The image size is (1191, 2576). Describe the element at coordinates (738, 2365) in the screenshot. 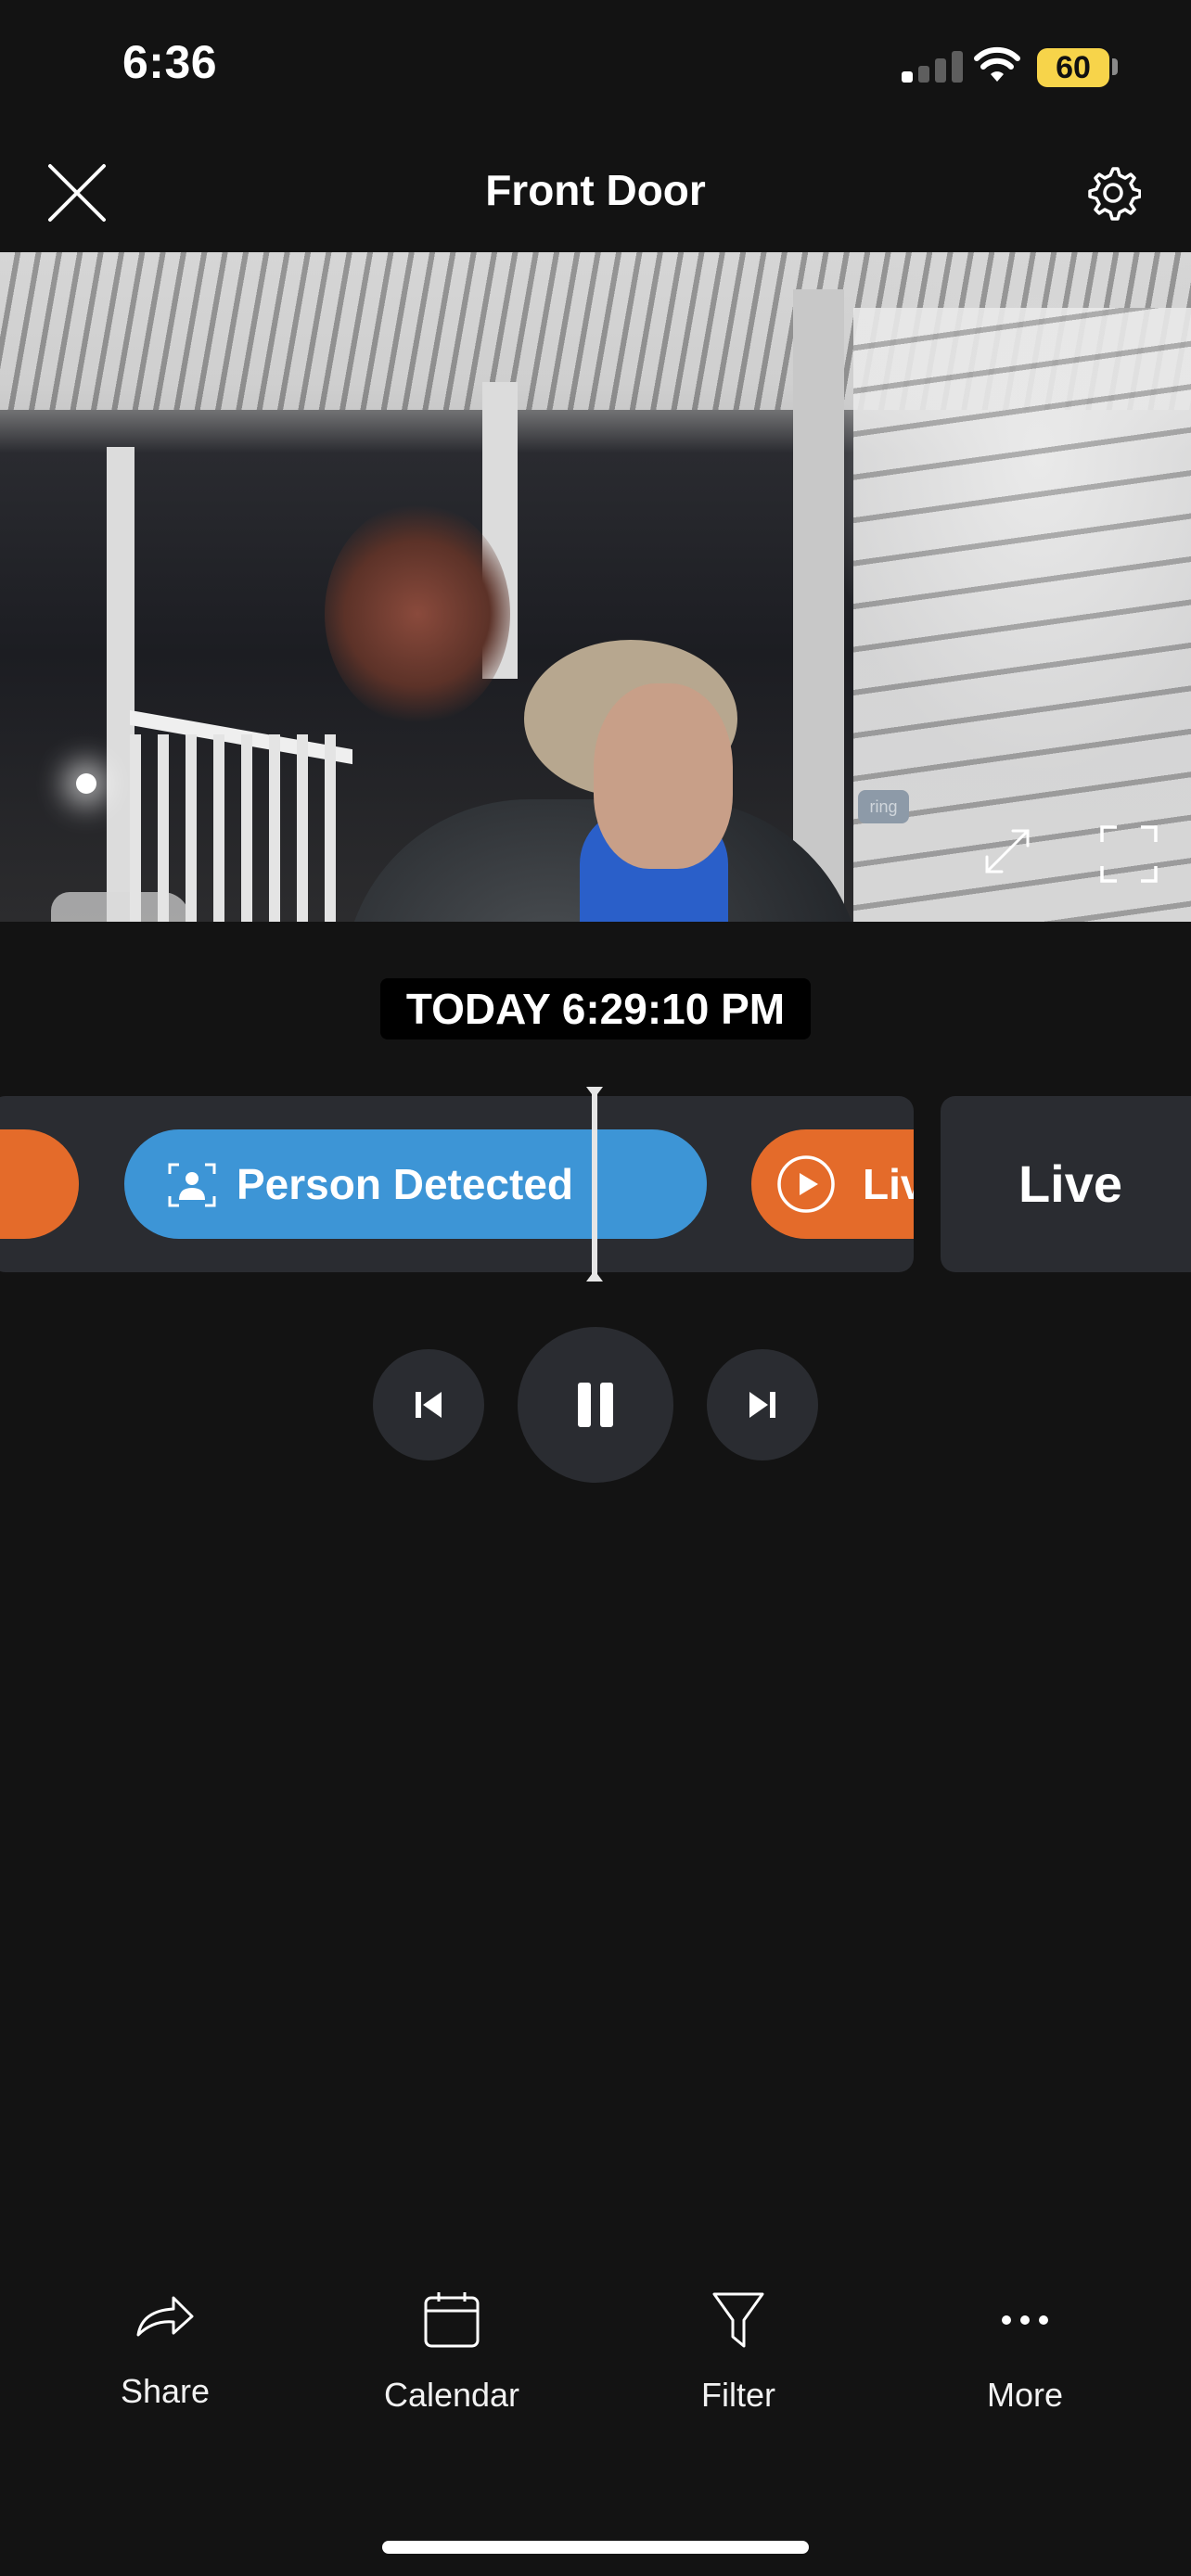

I see `filter-button: Filter` at that location.